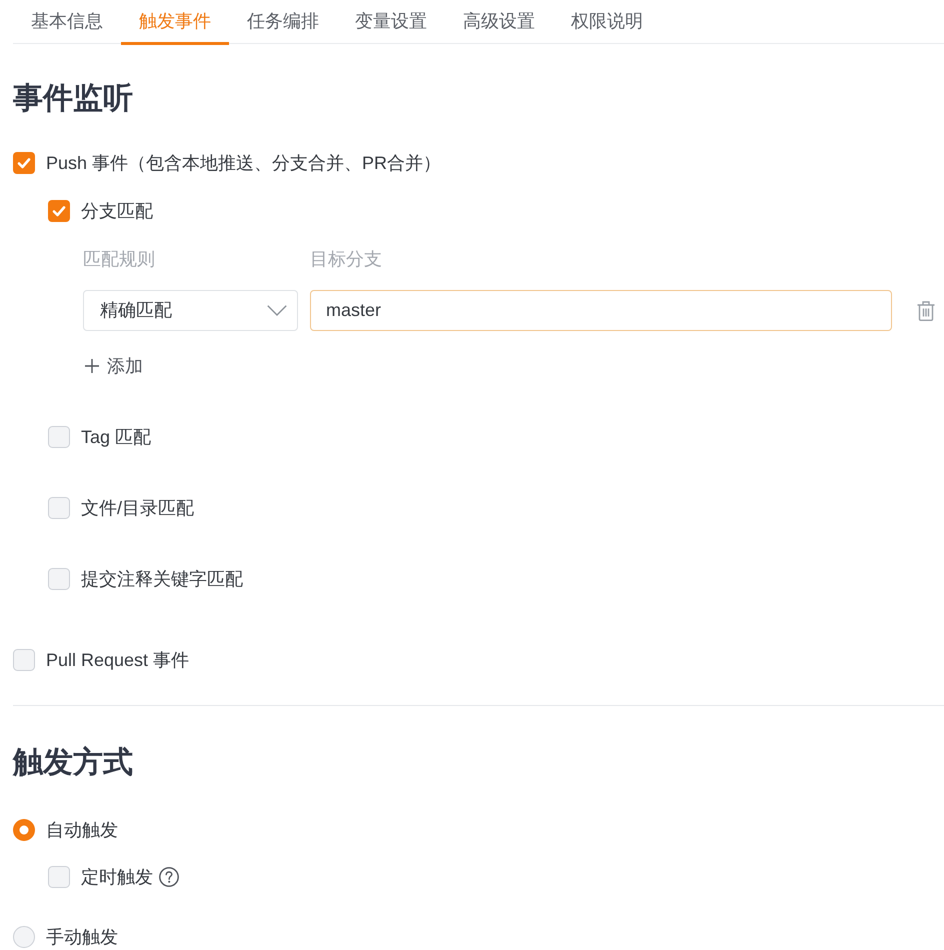  I want to click on option-label: 自动触发, so click(82, 830).